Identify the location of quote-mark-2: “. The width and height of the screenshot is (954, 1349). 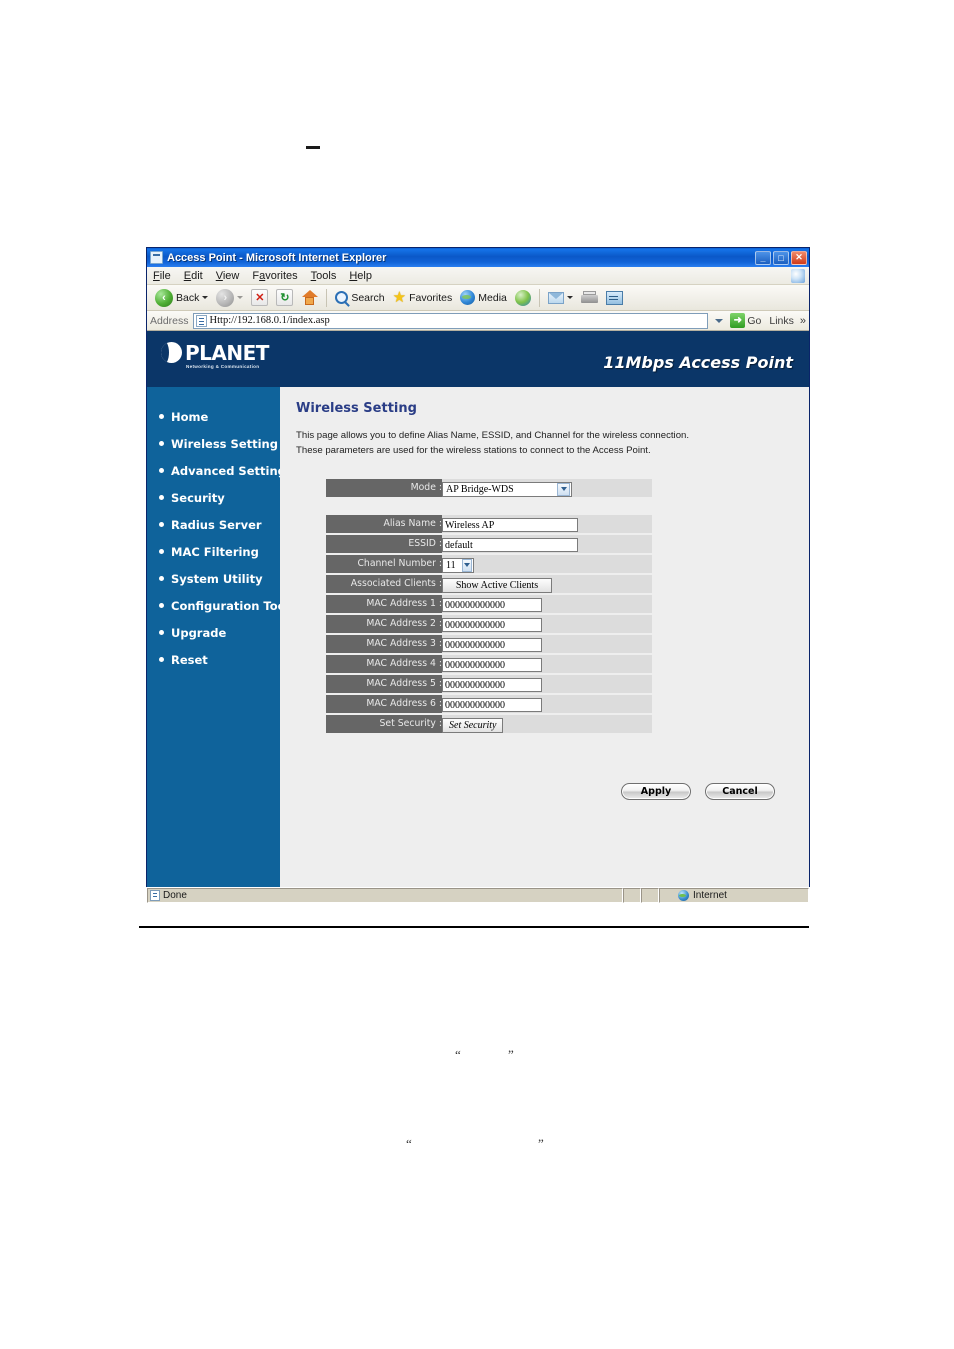
(409, 1143).